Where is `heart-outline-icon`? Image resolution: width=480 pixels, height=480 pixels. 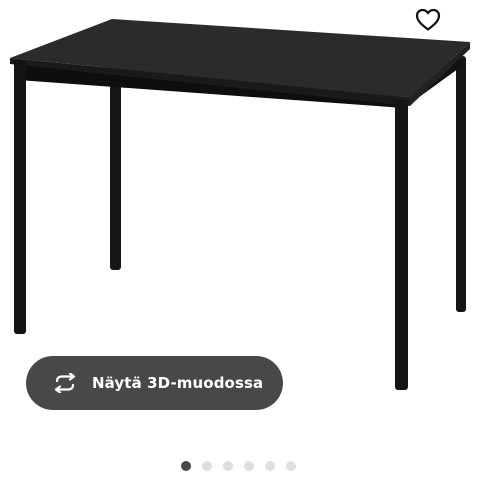 heart-outline-icon is located at coordinates (428, 19).